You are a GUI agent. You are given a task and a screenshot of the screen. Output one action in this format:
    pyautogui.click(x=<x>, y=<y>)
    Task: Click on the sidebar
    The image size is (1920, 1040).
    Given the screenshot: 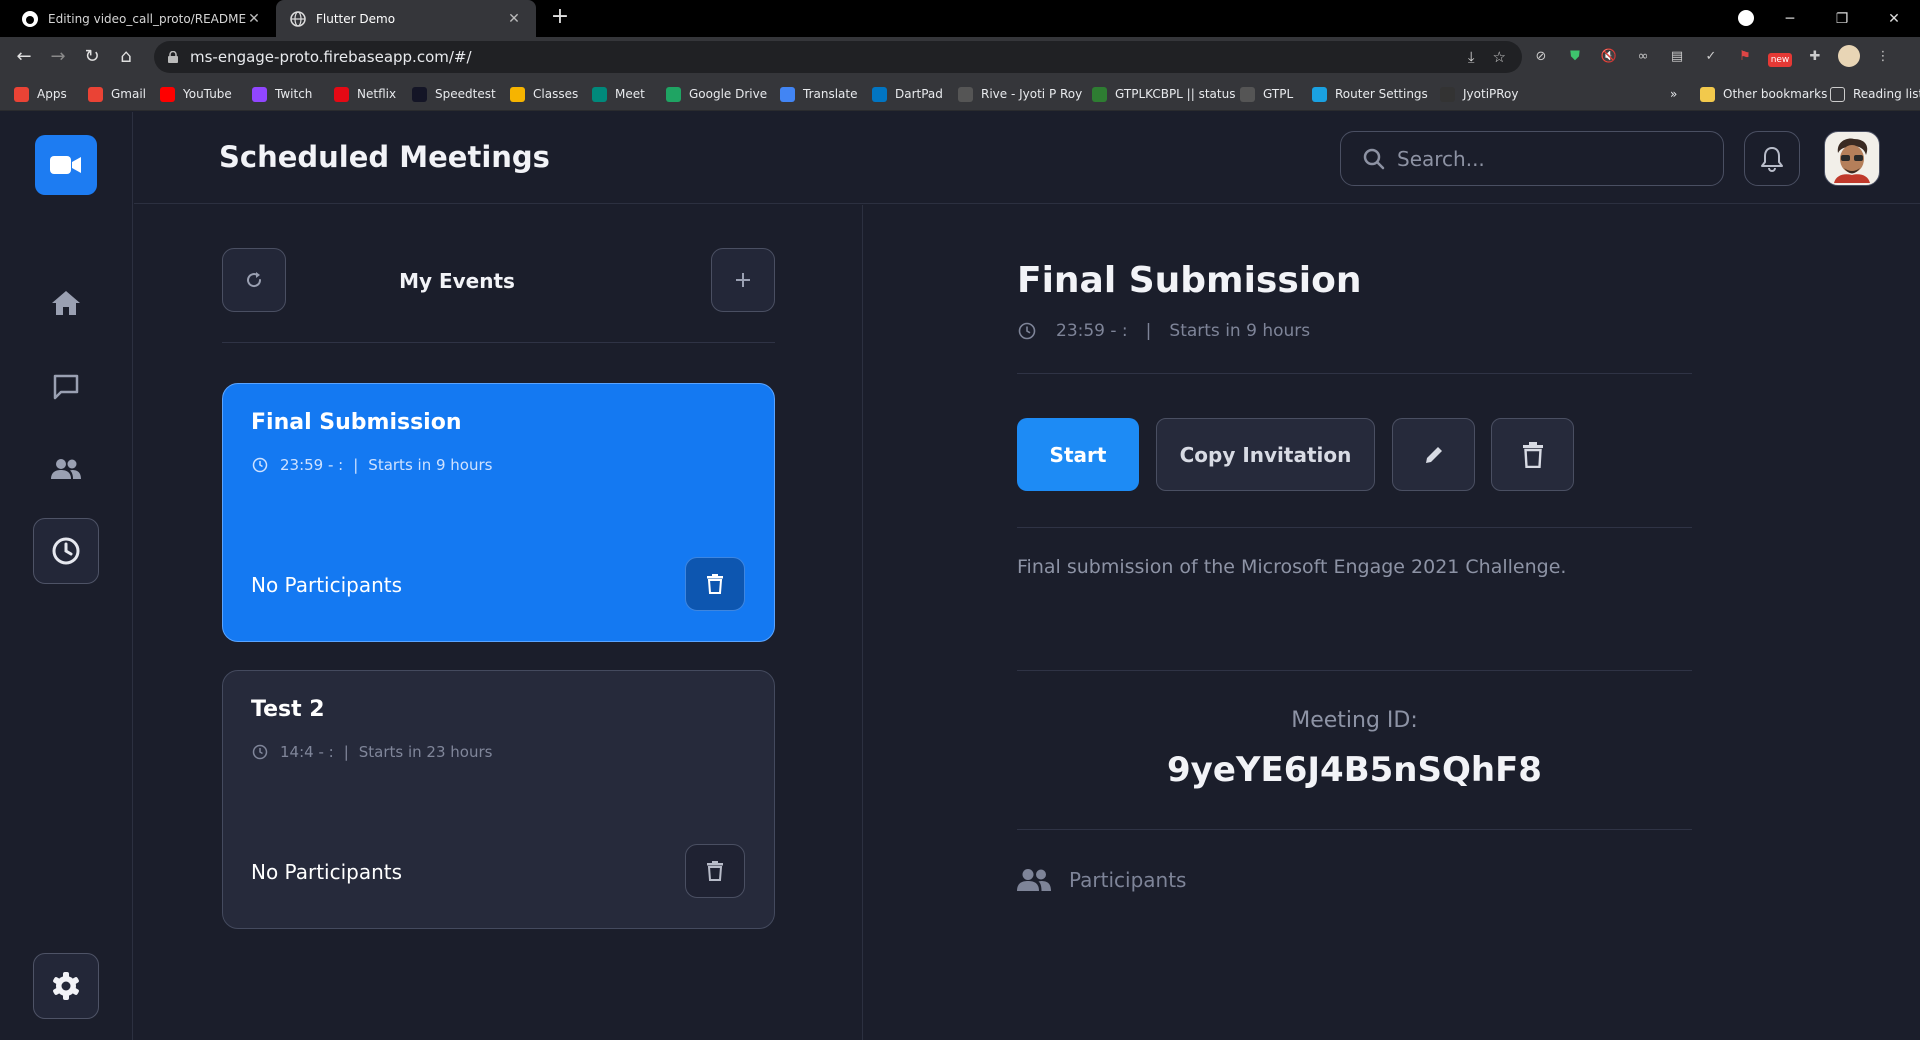 What is the action you would take?
    pyautogui.click(x=66, y=576)
    